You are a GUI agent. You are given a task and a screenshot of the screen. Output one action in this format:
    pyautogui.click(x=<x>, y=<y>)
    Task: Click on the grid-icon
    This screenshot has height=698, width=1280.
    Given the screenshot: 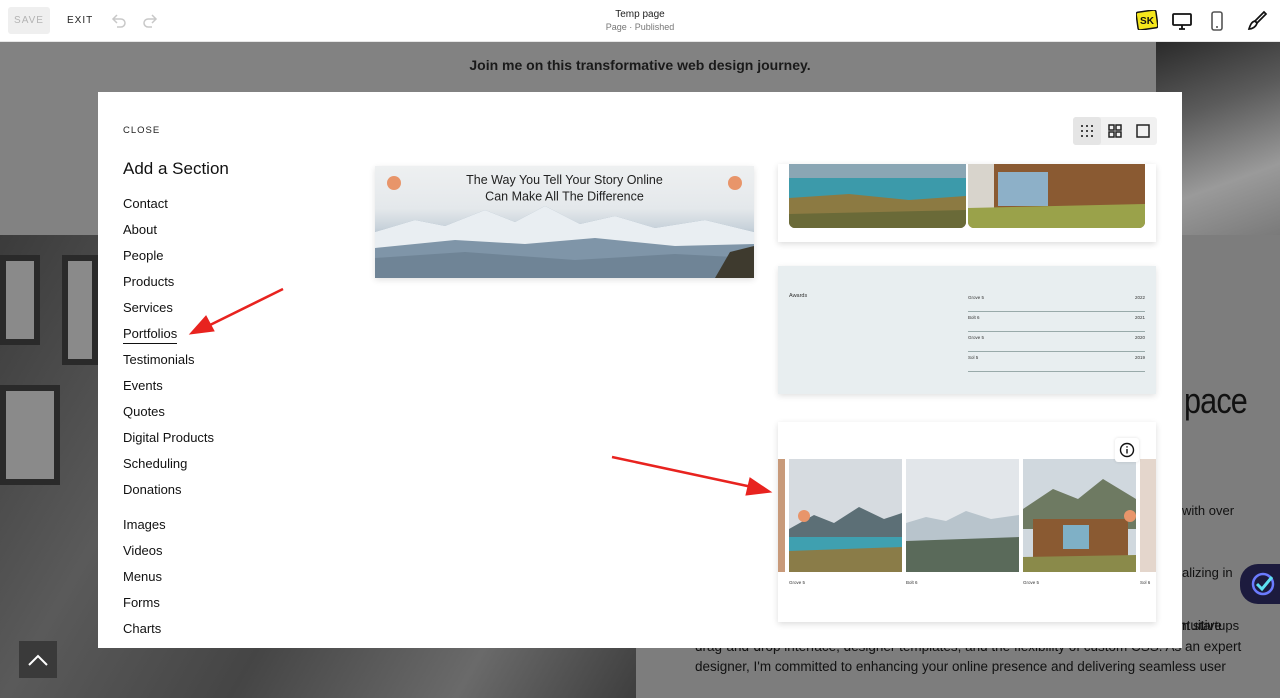 What is the action you would take?
    pyautogui.click(x=1115, y=131)
    